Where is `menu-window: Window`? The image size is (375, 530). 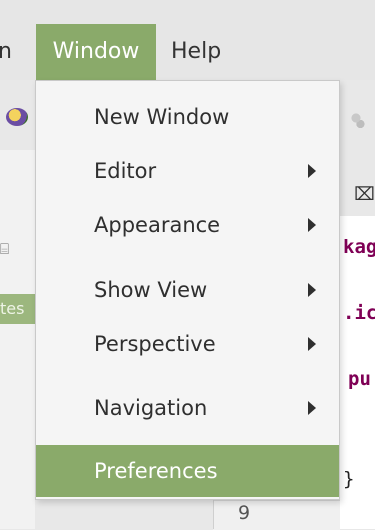
menu-window: Window is located at coordinates (96, 52).